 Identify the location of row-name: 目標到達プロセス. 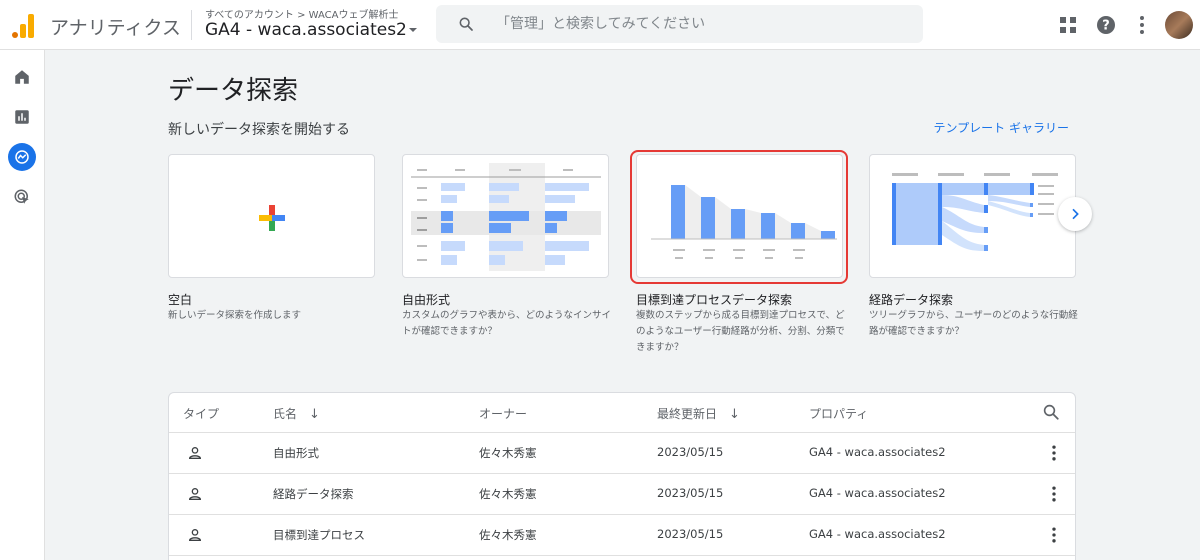
(319, 535).